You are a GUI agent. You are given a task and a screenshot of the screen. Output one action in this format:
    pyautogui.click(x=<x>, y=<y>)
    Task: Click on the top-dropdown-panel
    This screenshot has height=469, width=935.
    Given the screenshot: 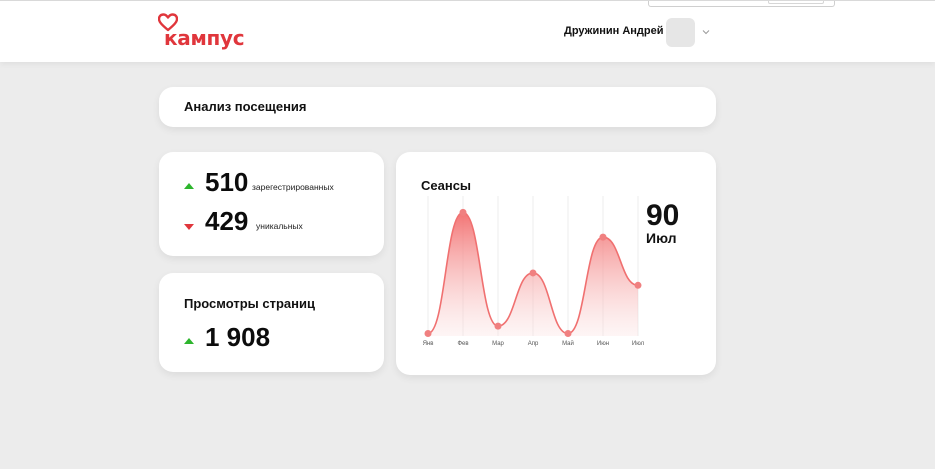 What is the action you would take?
    pyautogui.click(x=741, y=4)
    